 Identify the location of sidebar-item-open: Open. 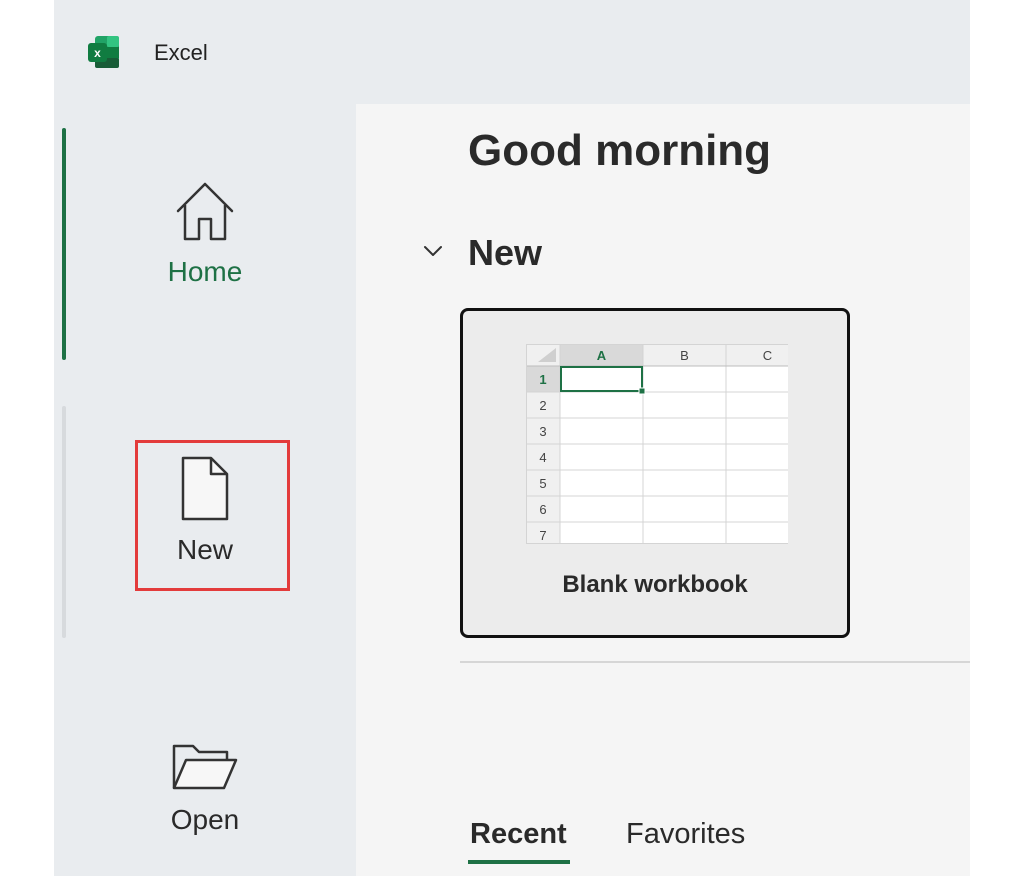
(205, 789).